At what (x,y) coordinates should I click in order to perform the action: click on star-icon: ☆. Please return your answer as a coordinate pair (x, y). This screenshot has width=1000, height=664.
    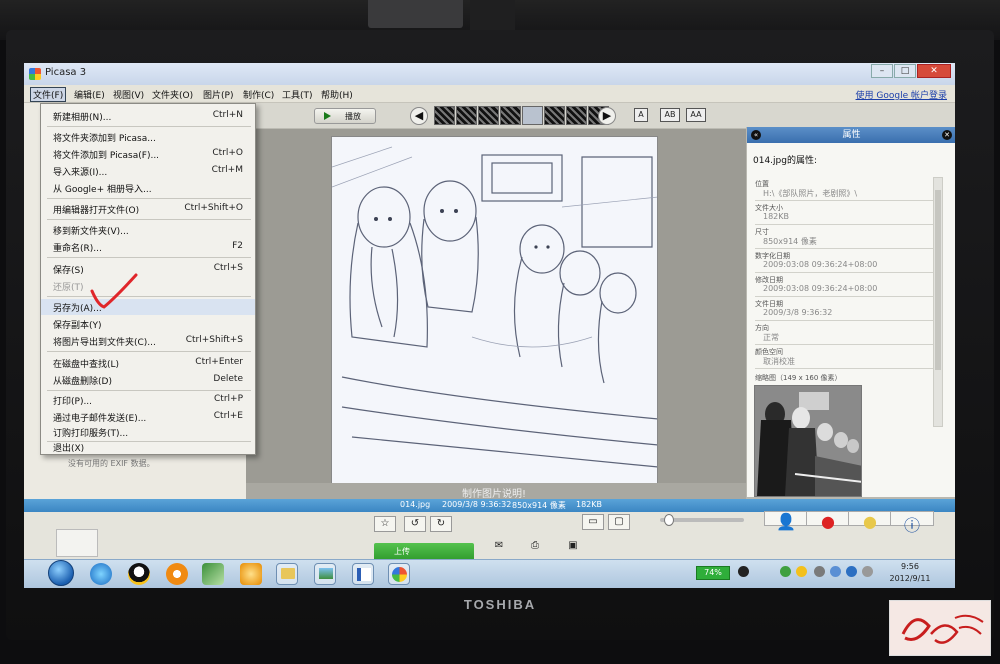
    Looking at the image, I should click on (385, 524).